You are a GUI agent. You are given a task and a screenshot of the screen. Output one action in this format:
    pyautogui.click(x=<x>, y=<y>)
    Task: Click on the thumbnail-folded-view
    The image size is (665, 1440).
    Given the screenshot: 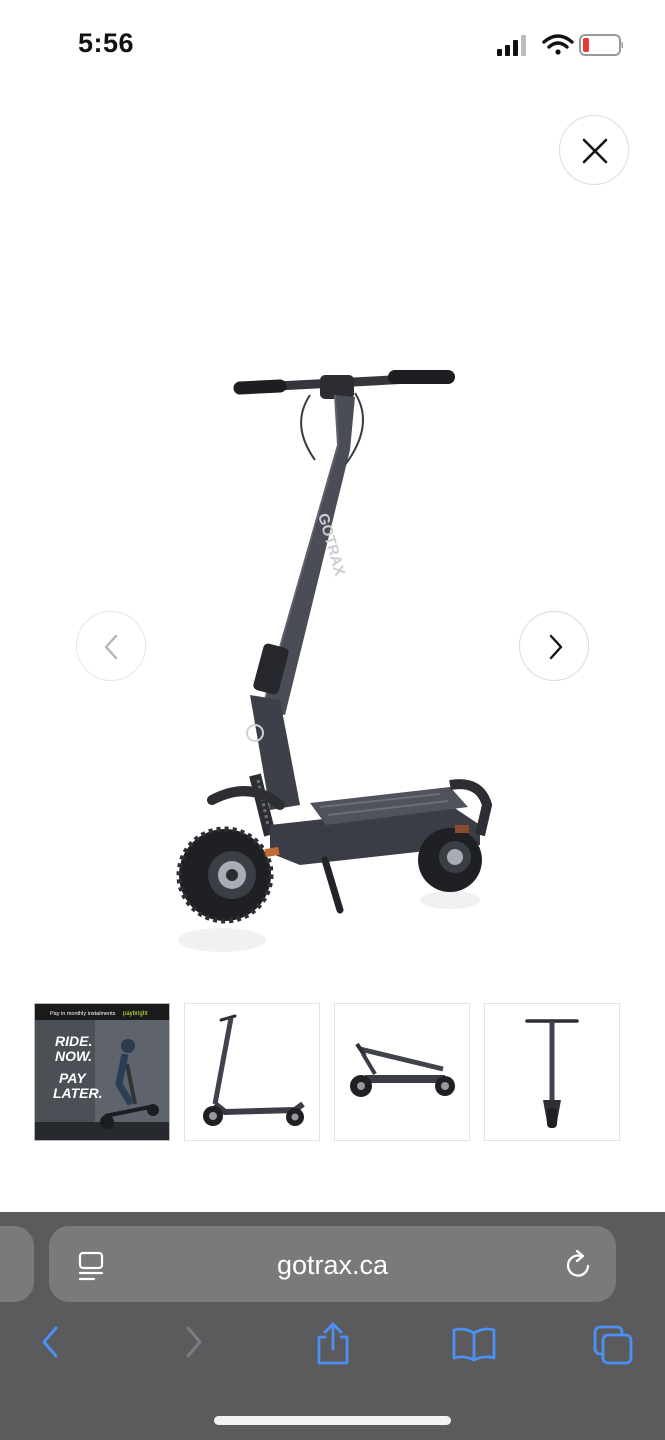 What is the action you would take?
    pyautogui.click(x=402, y=1072)
    